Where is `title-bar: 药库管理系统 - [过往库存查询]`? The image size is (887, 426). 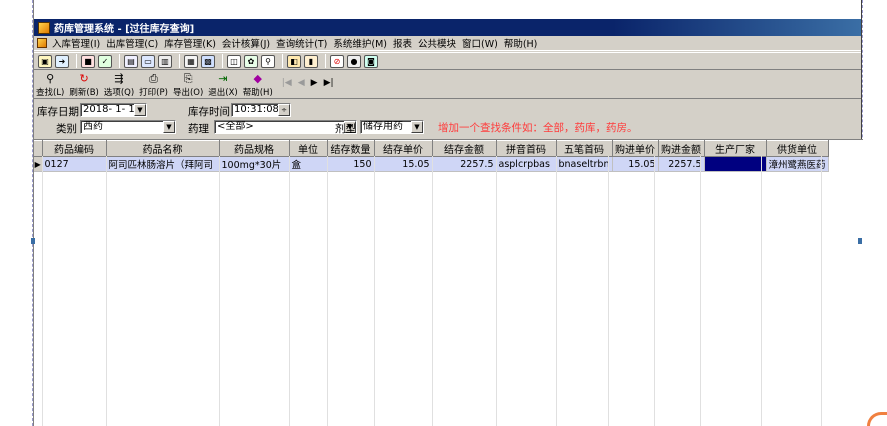 title-bar: 药库管理系统 - [过往库存查询] is located at coordinates (447, 27).